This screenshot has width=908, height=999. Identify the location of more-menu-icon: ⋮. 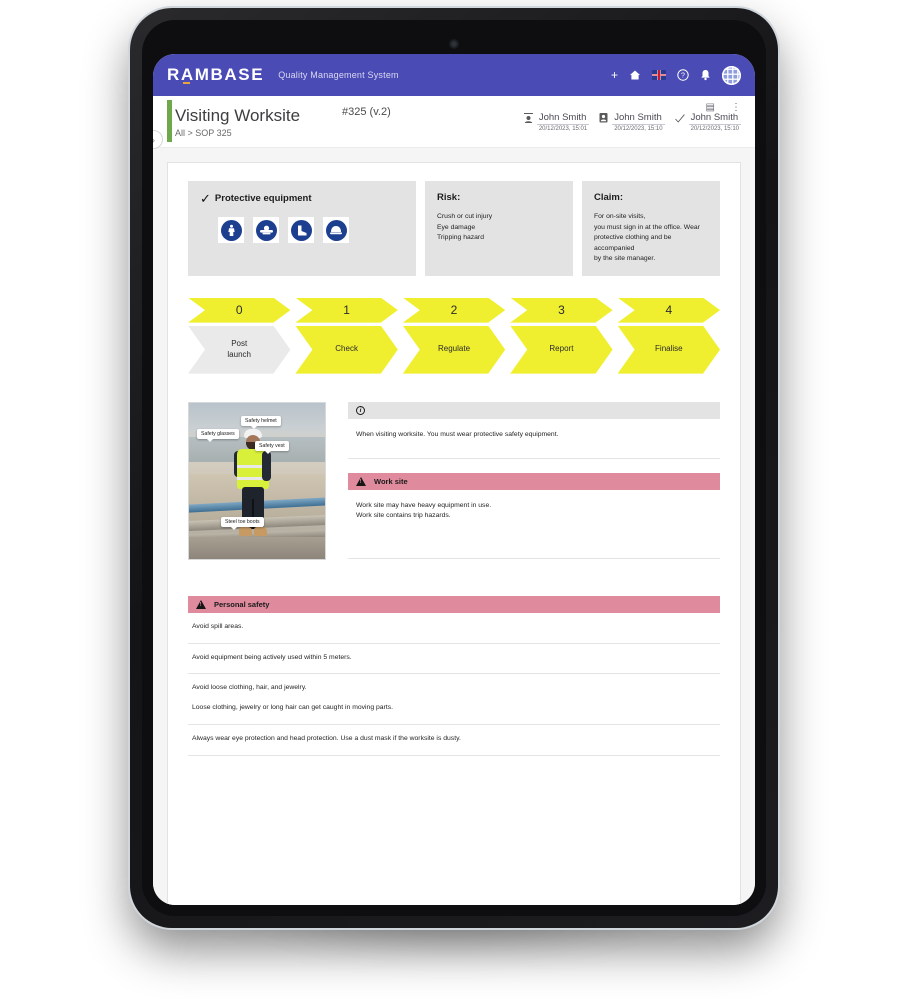
(736, 107).